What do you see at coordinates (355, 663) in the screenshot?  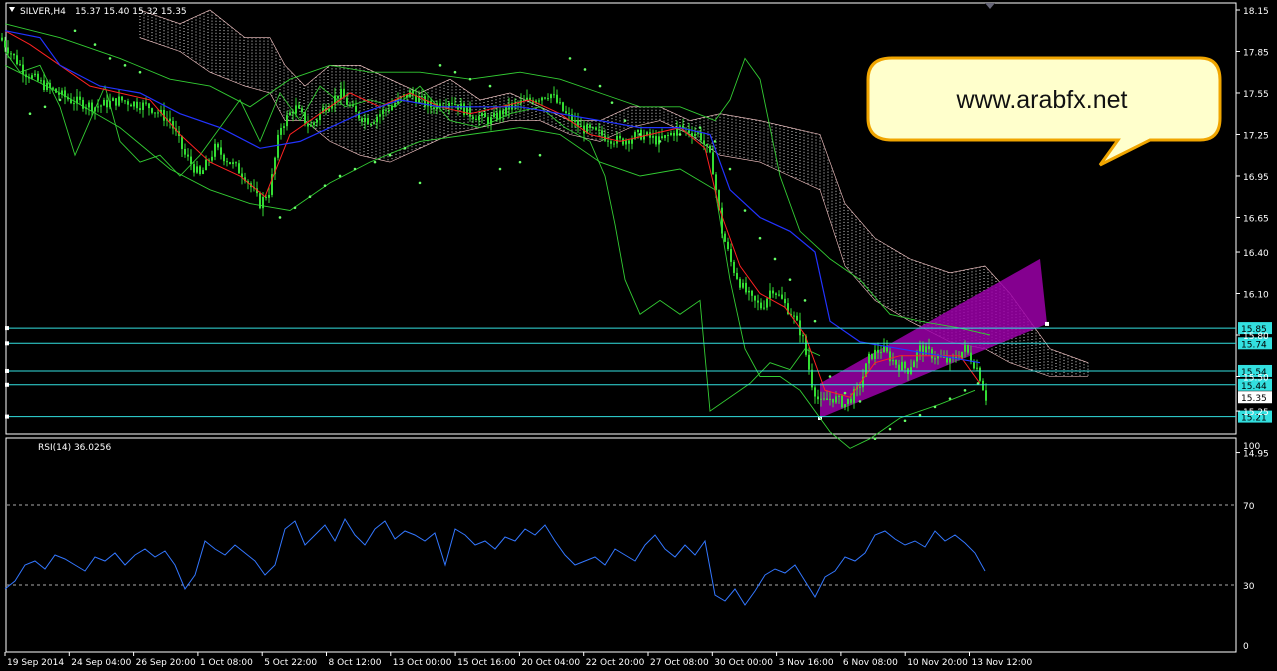 I see `time-tick-label: 8 Oct 12:00` at bounding box center [355, 663].